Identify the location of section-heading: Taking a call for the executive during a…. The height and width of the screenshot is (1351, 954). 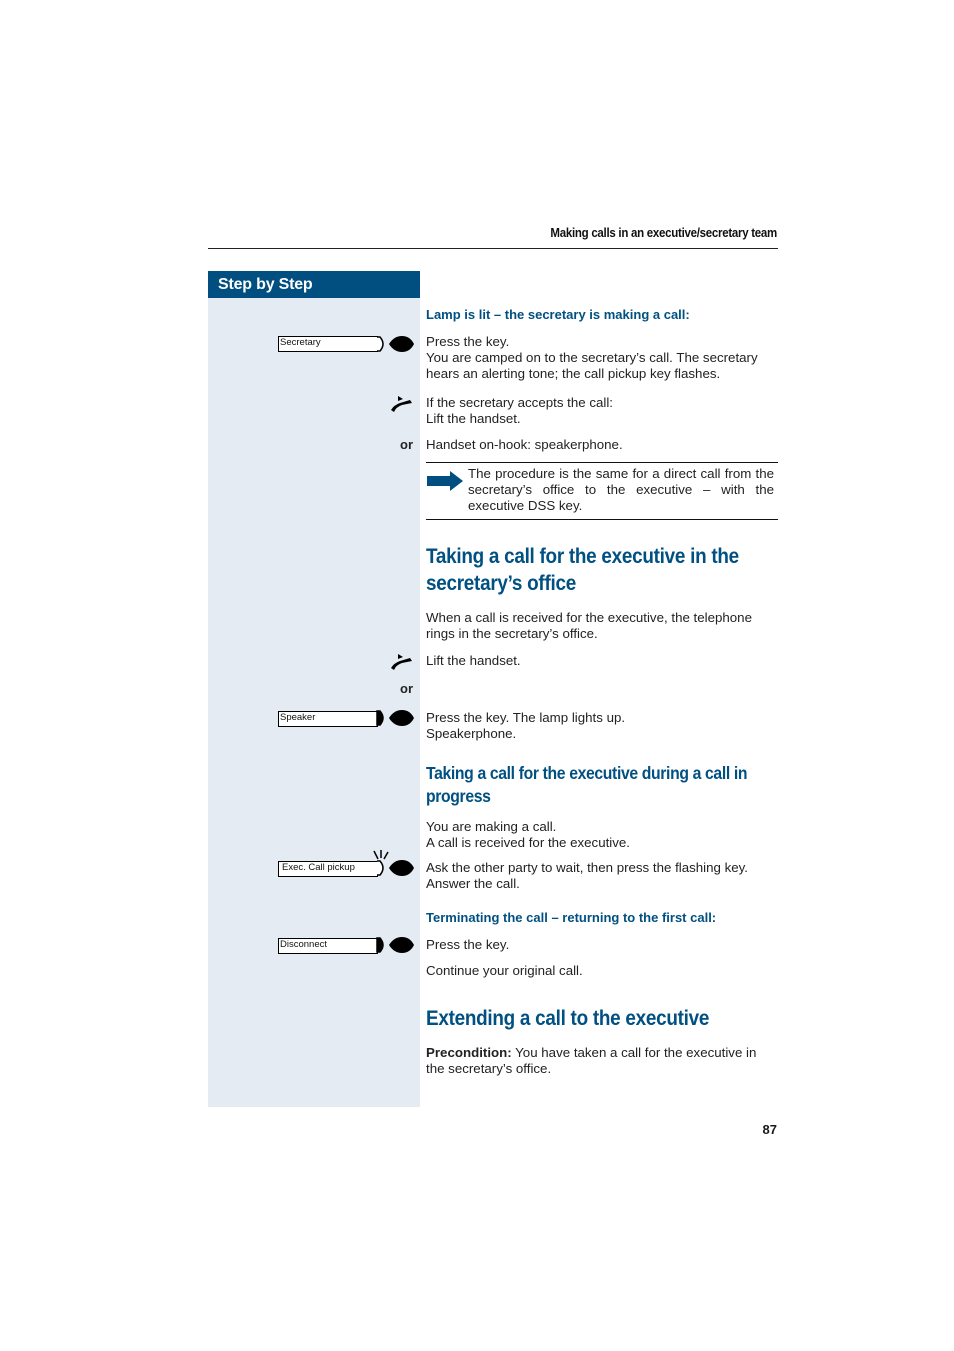
(587, 784).